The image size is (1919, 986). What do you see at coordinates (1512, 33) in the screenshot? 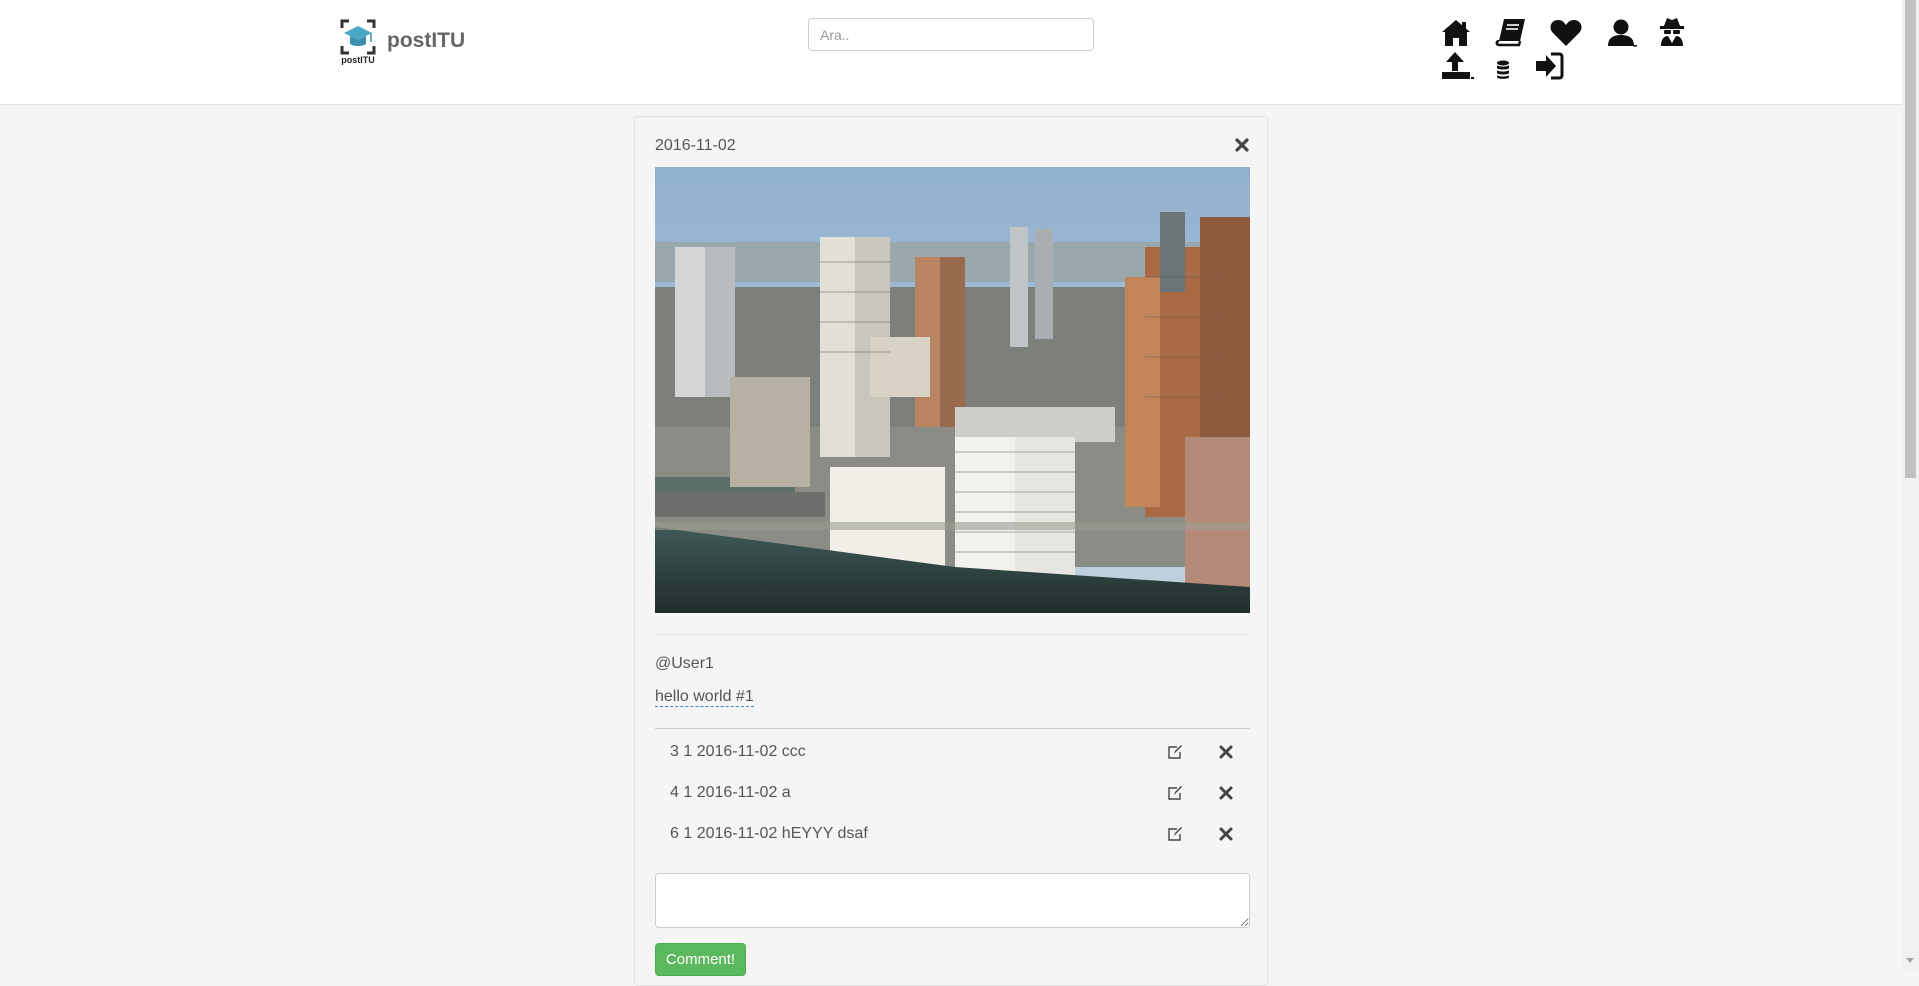
I see `book-icon` at bounding box center [1512, 33].